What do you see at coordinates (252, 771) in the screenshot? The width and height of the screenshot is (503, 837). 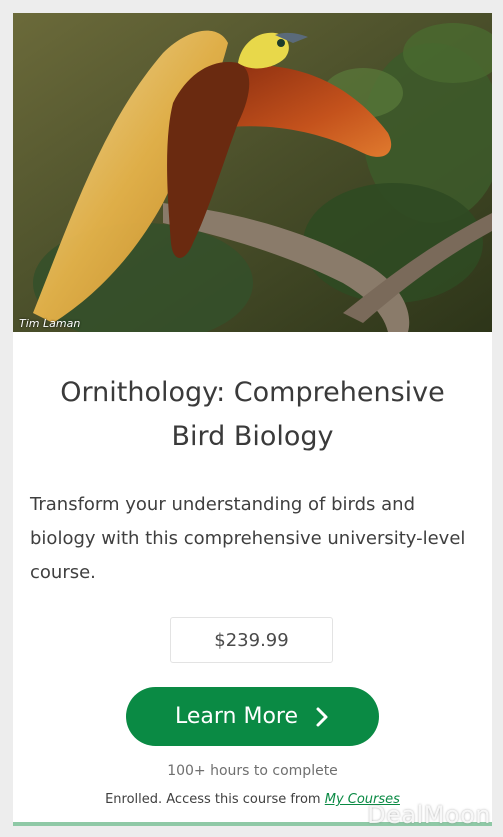 I see `course-duration: 100+ hours to complete` at bounding box center [252, 771].